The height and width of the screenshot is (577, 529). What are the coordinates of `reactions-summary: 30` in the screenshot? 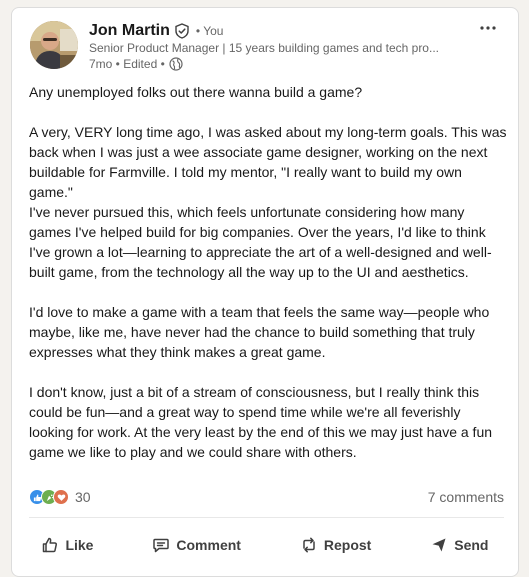 It's located at (60, 497).